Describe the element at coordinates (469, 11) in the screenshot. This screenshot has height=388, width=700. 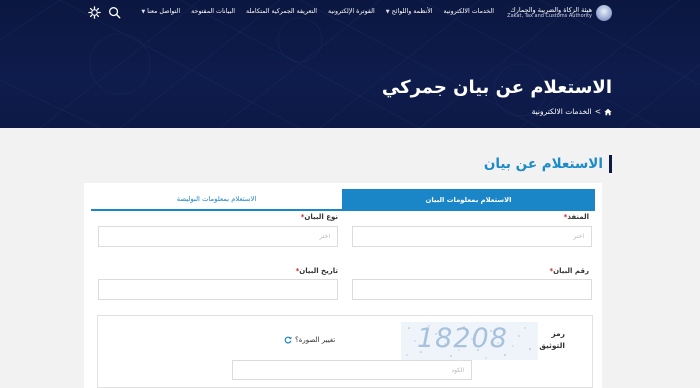
I see `nav-item-eservices: الخدمات الالكترونية` at that location.